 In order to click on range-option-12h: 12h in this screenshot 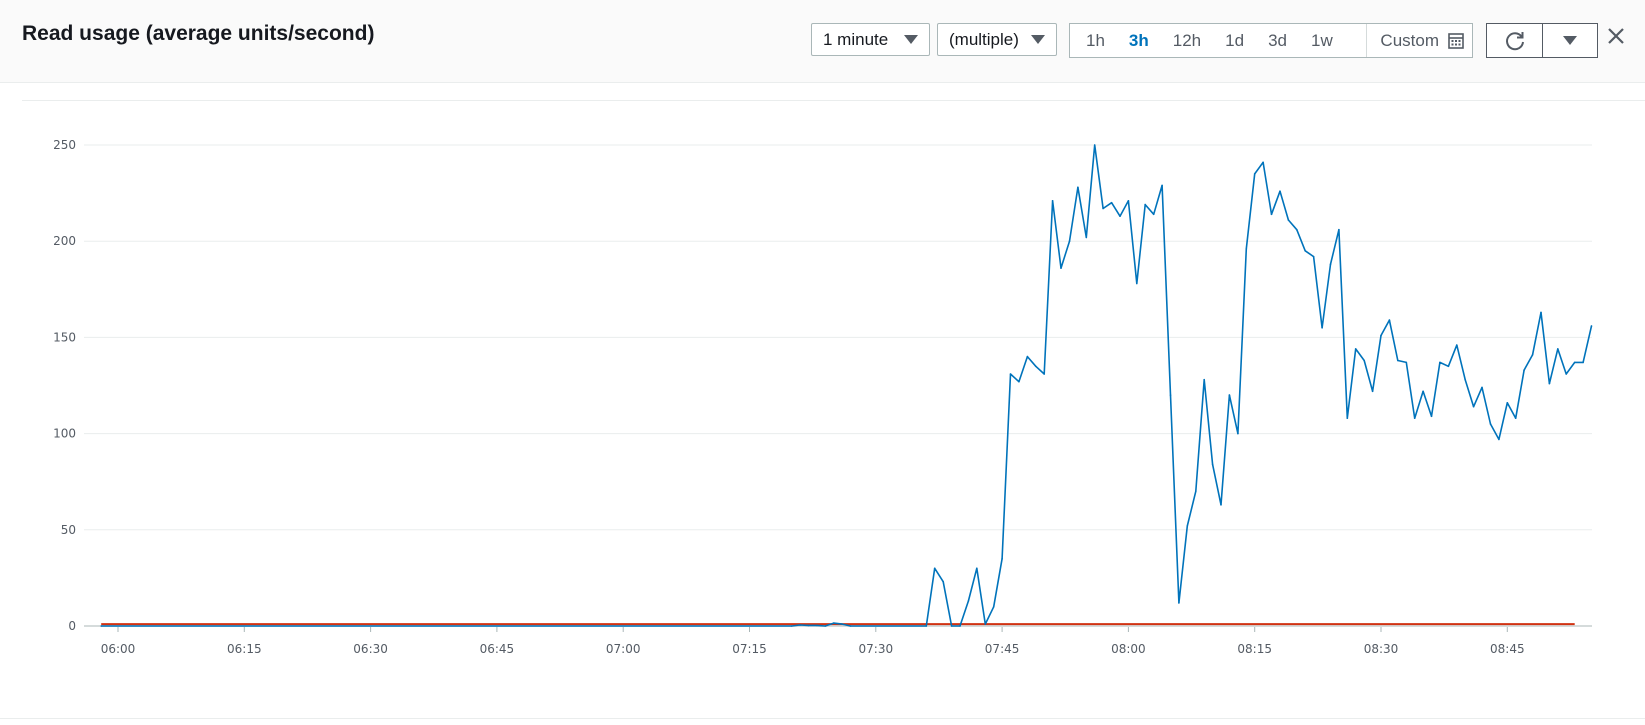, I will do `click(1187, 41)`.